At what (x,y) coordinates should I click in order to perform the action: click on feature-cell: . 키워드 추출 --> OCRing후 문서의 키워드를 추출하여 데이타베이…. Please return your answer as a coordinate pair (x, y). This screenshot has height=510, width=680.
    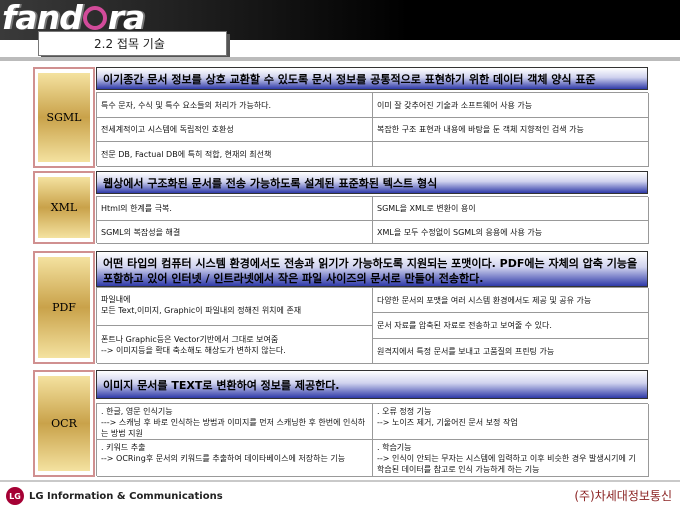
    Looking at the image, I should click on (235, 458).